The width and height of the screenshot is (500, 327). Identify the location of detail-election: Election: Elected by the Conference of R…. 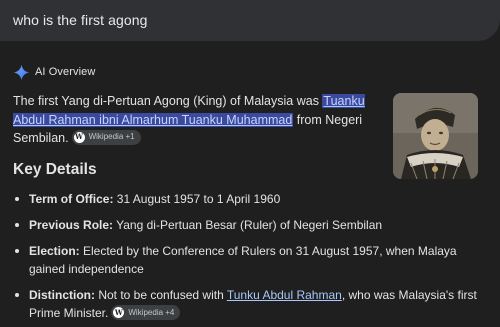
(248, 260).